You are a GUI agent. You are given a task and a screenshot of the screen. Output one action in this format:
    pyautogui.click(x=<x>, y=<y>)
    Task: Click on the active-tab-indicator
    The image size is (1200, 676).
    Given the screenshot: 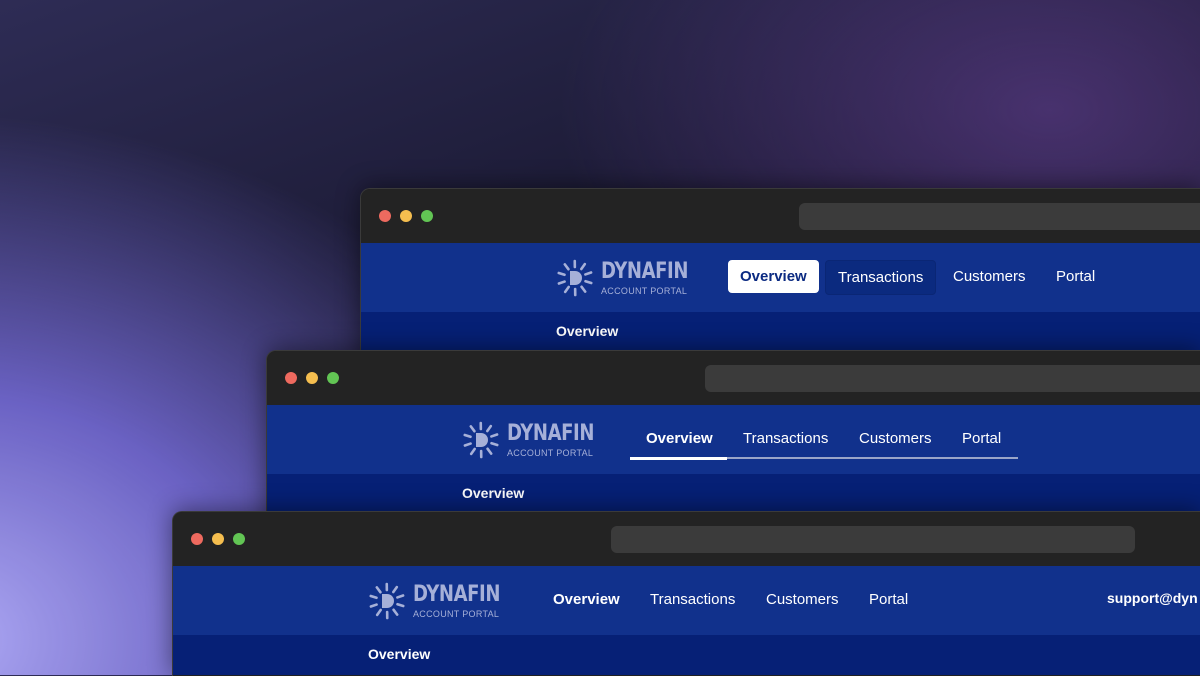 What is the action you would take?
    pyautogui.click(x=678, y=458)
    